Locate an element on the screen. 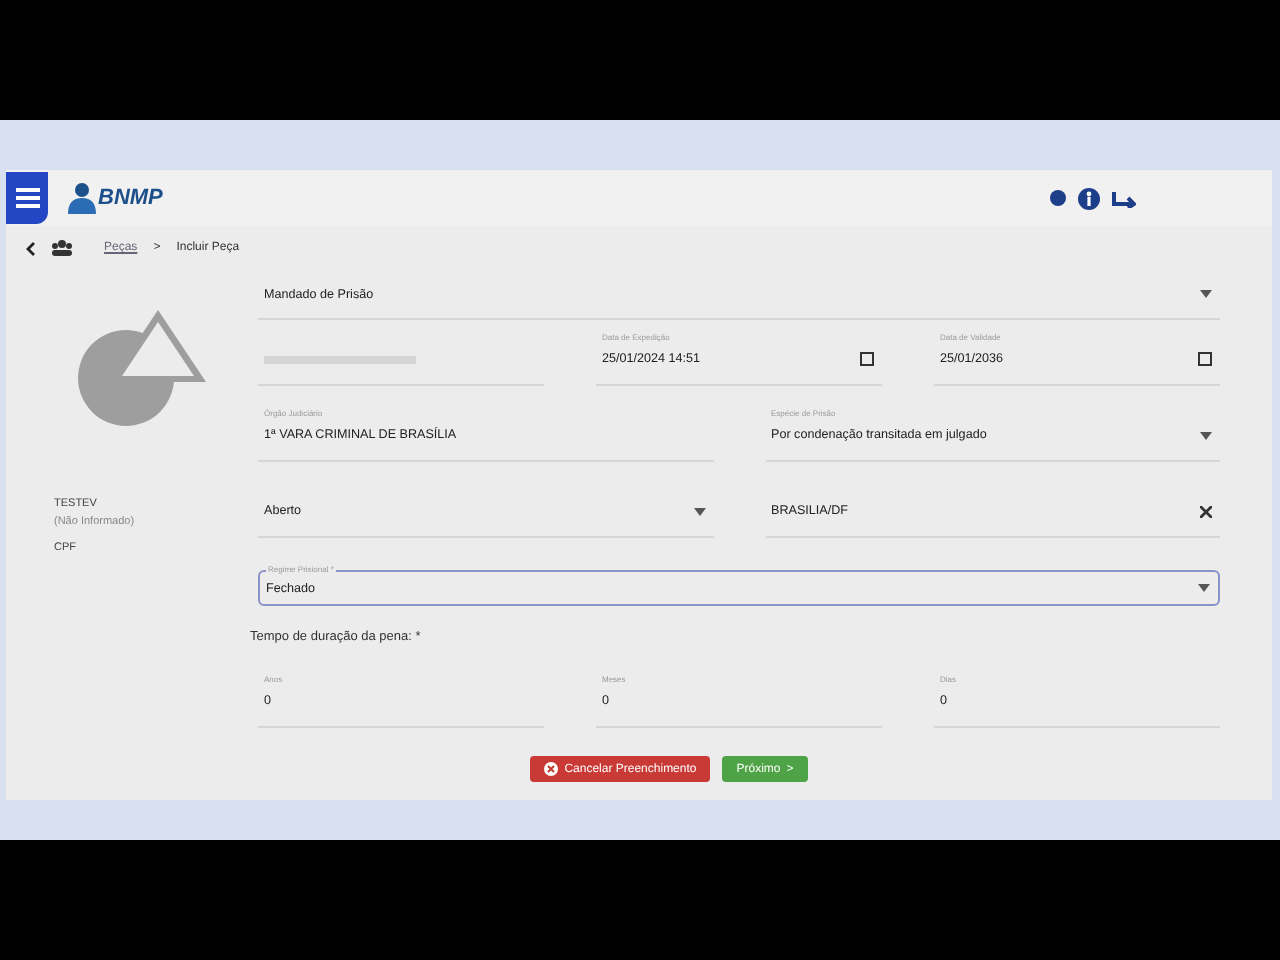 This screenshot has width=1280, height=960. avatar-placeholder-icon is located at coordinates (142, 370).